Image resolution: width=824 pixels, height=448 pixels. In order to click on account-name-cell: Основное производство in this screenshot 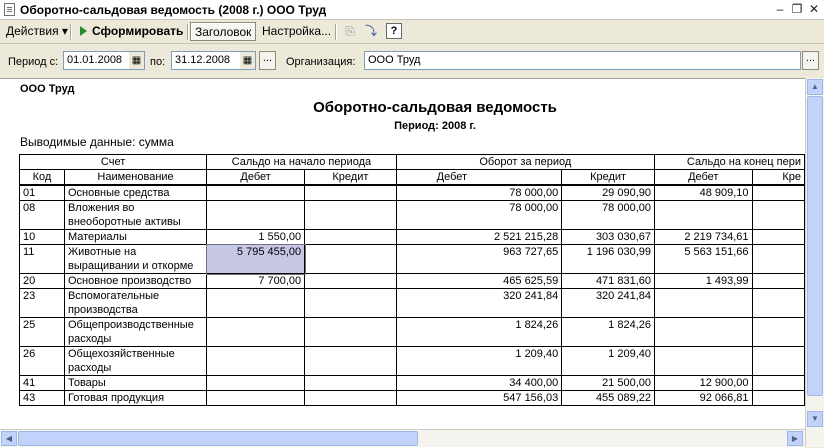, I will do `click(135, 281)`.